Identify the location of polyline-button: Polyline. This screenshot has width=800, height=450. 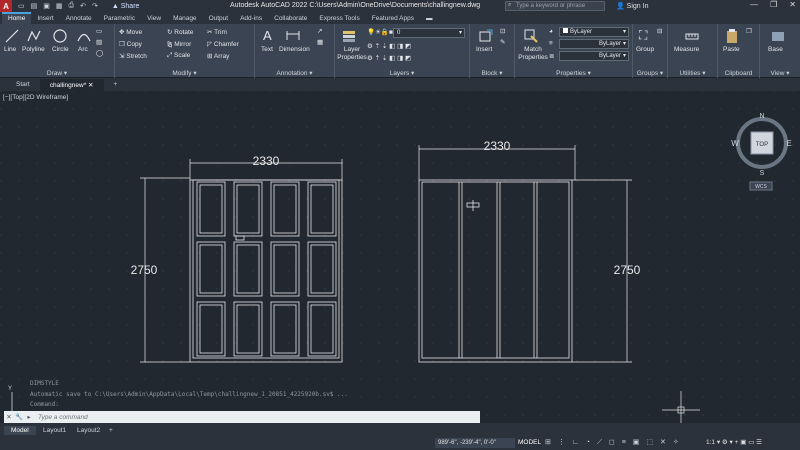
(33, 49).